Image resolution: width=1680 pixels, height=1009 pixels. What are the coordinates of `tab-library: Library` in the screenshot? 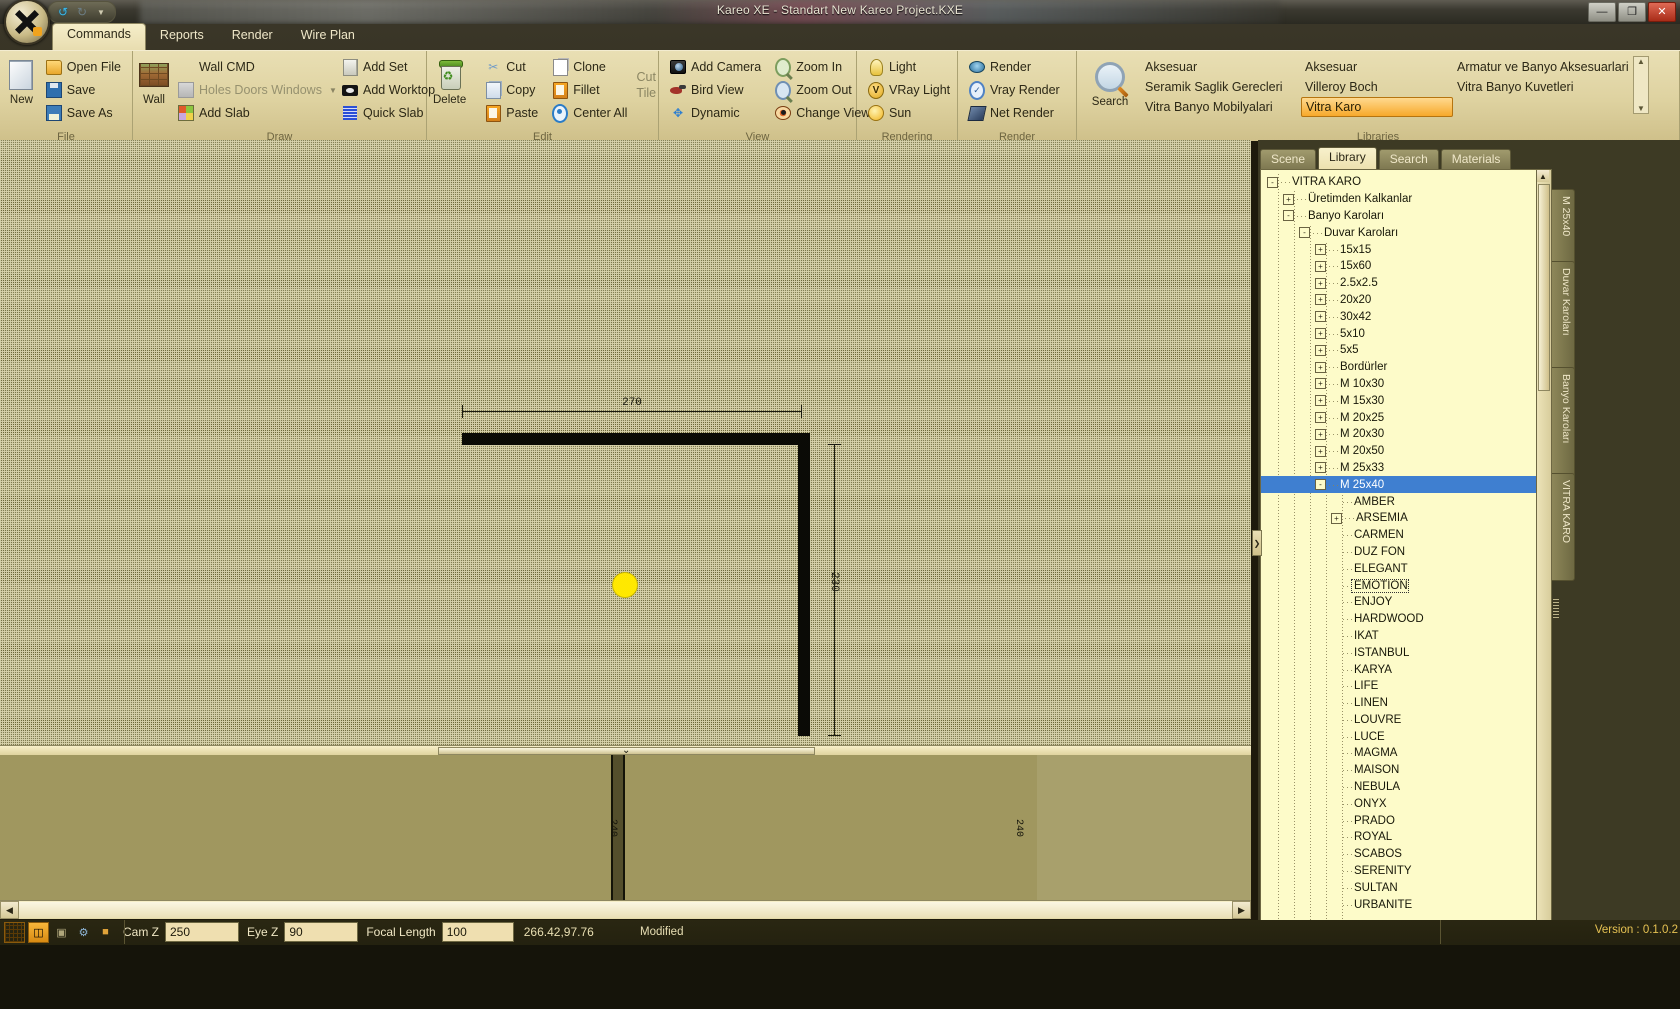 It's located at (1347, 158).